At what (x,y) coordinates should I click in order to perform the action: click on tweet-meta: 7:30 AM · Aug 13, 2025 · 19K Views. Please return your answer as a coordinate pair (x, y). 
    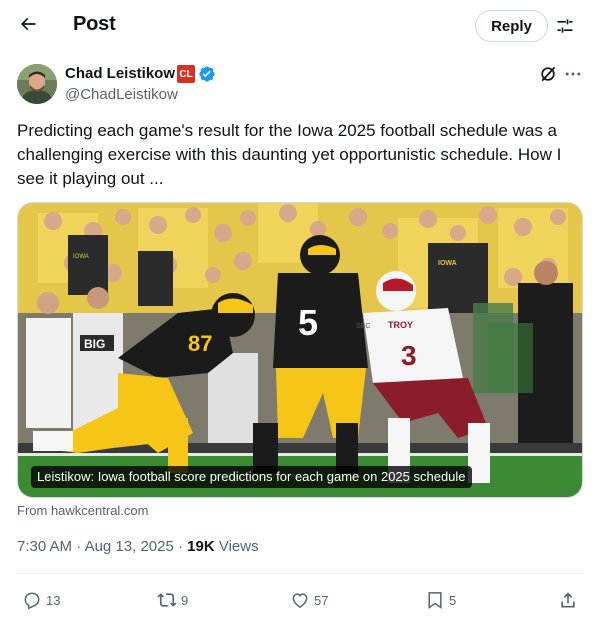
    Looking at the image, I should click on (138, 546).